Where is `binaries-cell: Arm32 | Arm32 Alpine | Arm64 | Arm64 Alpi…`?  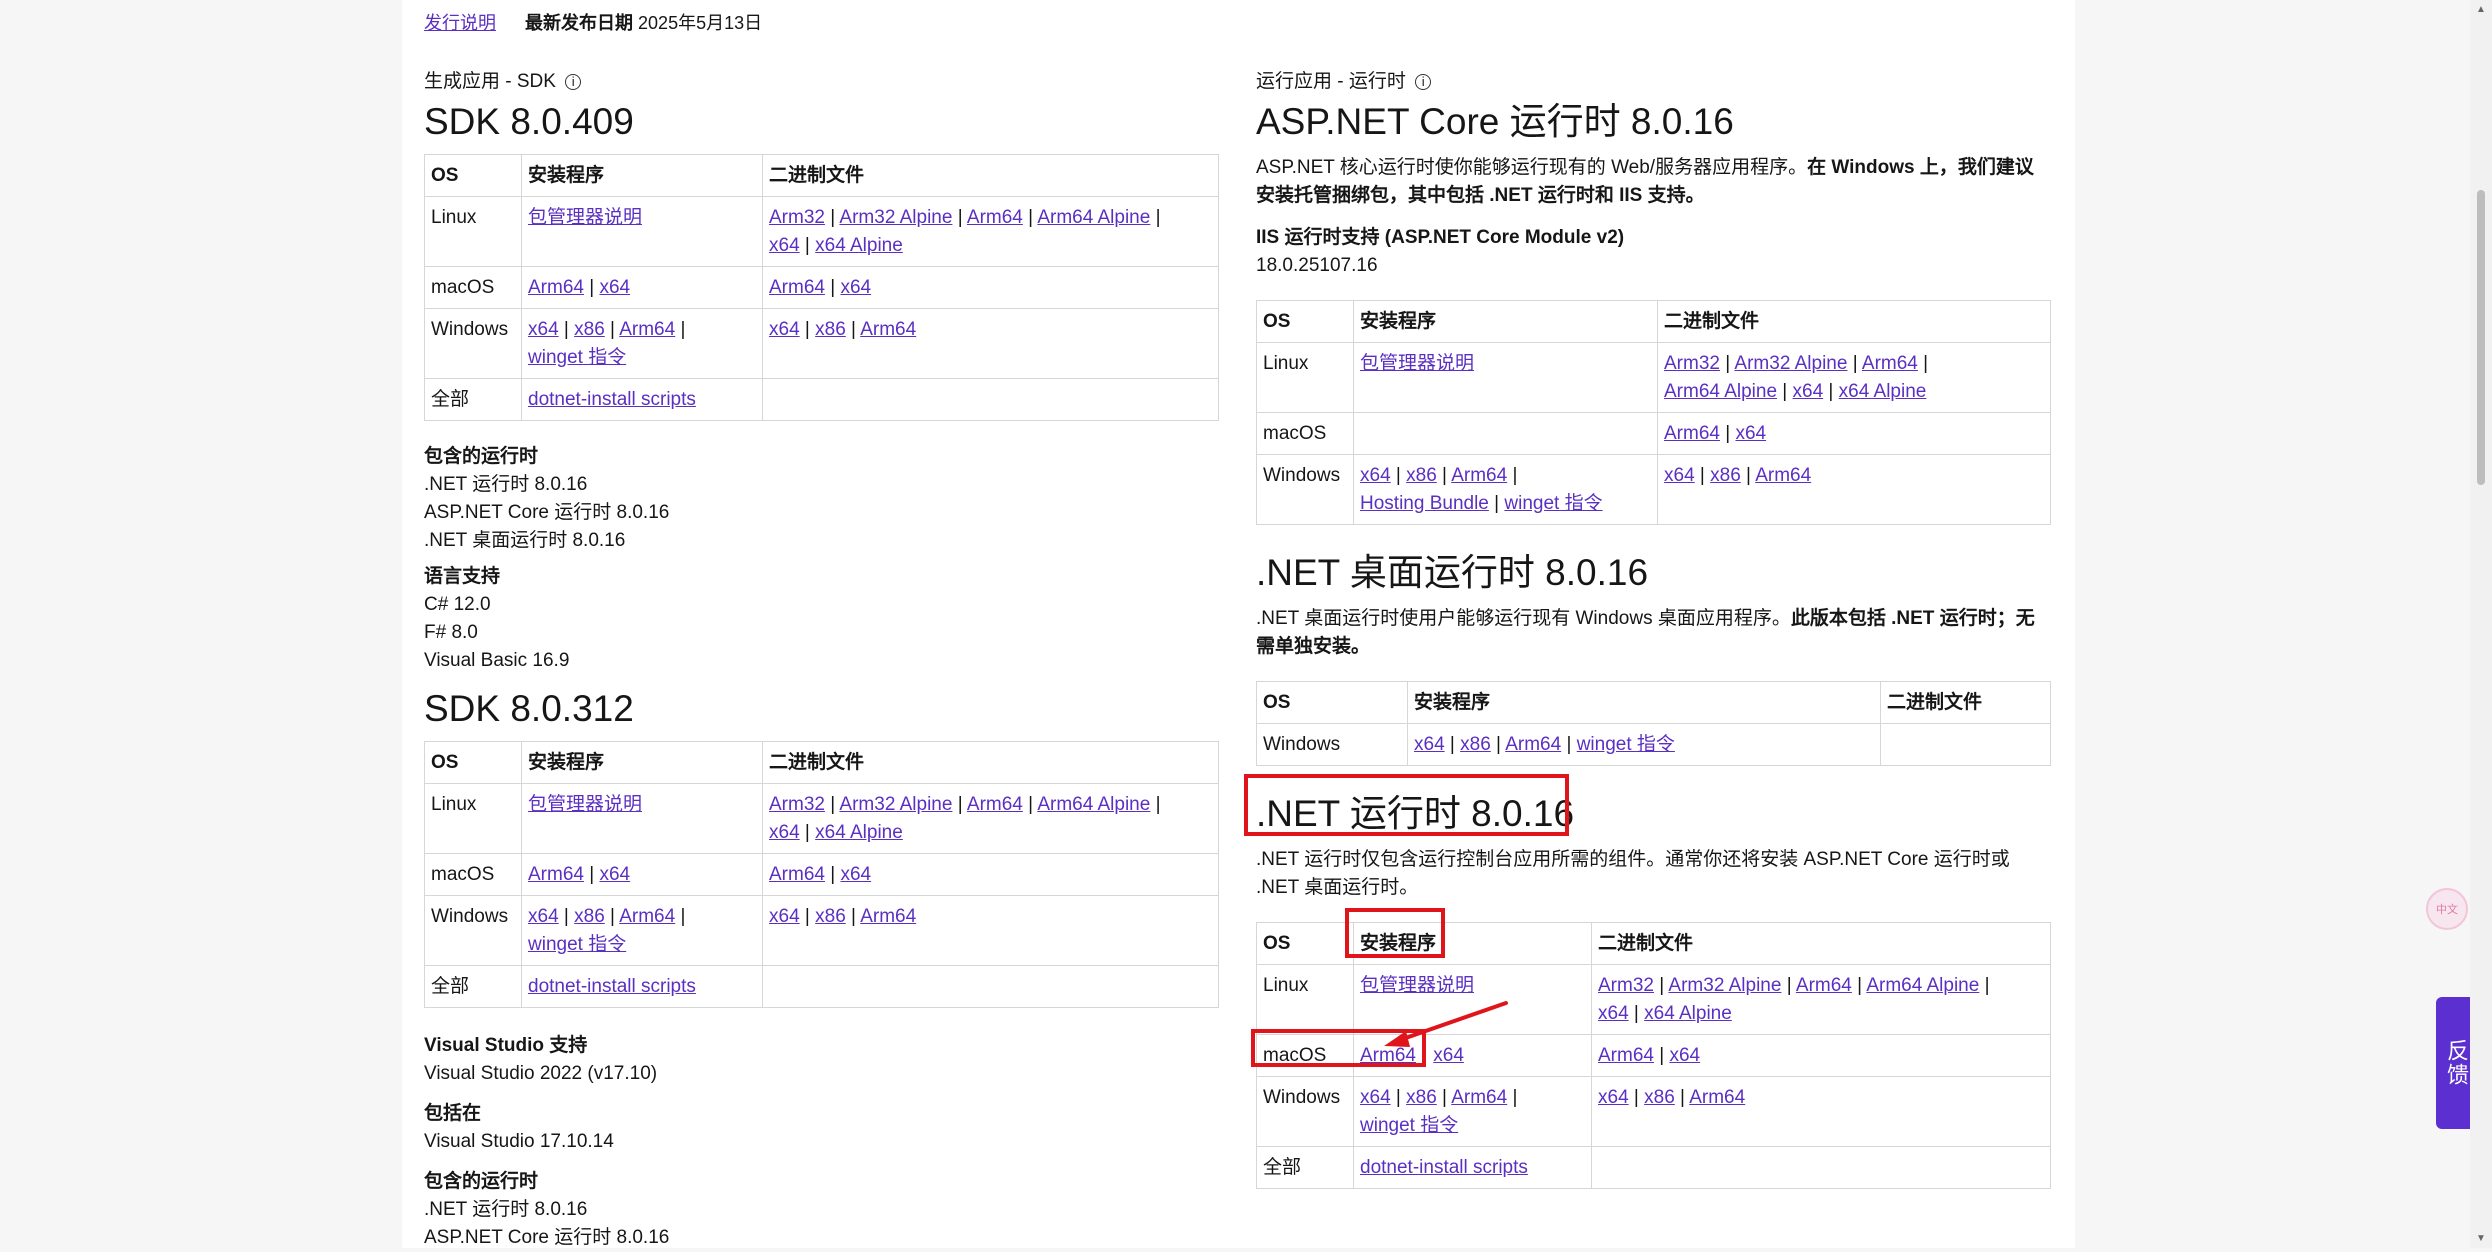 binaries-cell: Arm32 | Arm32 Alpine | Arm64 | Arm64 Alpi… is located at coordinates (1854, 377).